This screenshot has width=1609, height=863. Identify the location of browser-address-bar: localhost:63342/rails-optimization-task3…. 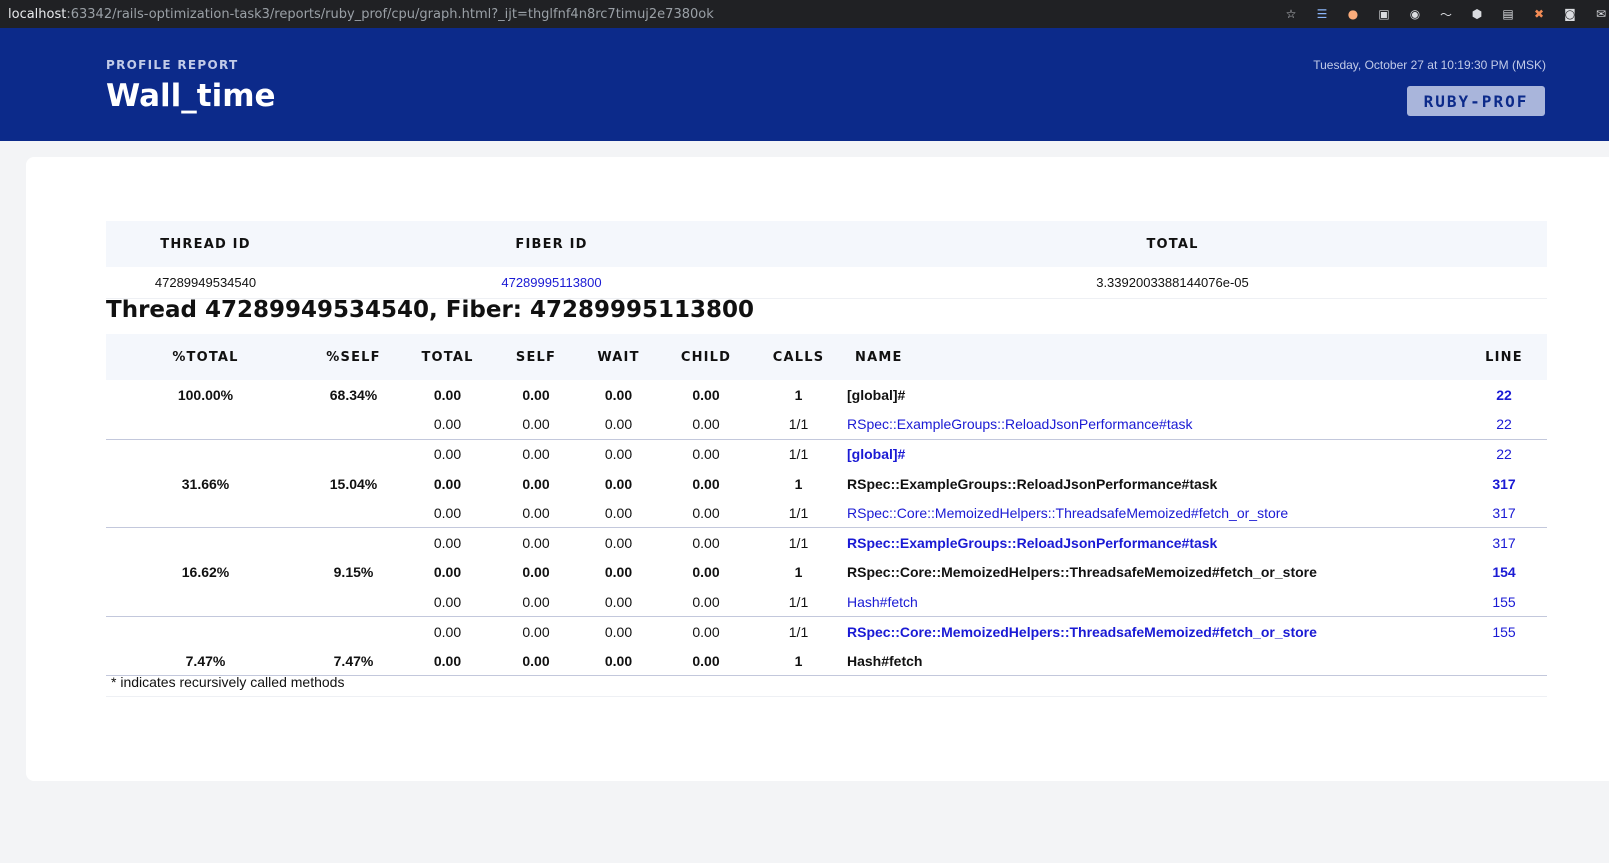
(804, 14).